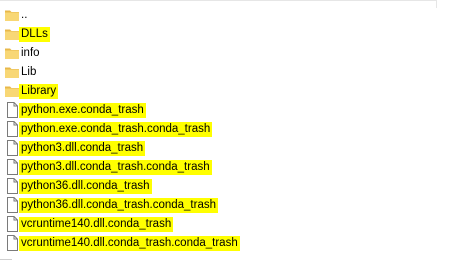  I want to click on file-name-label: python.exe.conda_trash, so click(82, 110).